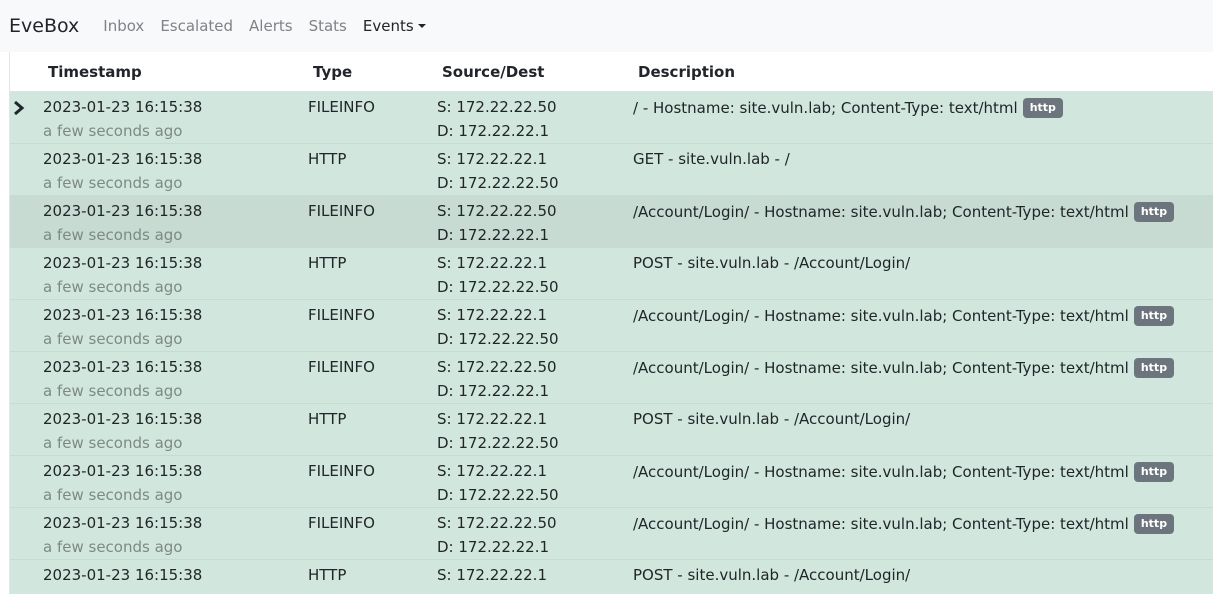 The image size is (1213, 594). What do you see at coordinates (421, 26) in the screenshot?
I see `caret-down-icon` at bounding box center [421, 26].